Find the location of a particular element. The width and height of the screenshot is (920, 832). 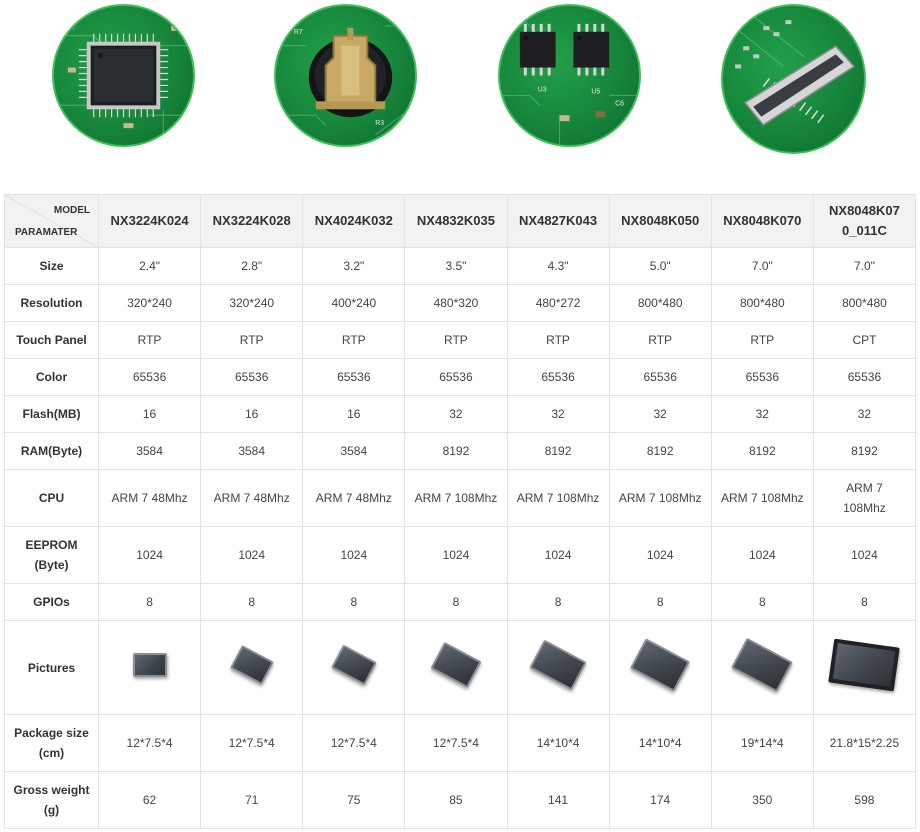

svg-text: R3 is located at coordinates (379, 123).